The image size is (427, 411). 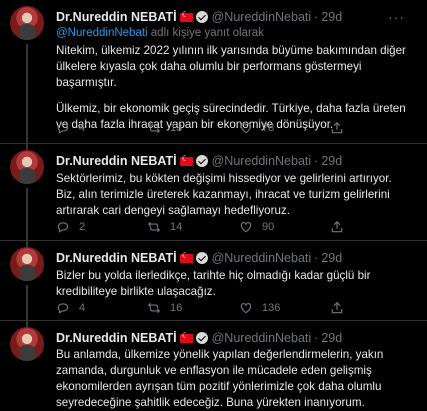 What do you see at coordinates (234, 129) in the screenshot?
I see `tweet-actions: 4 13 78` at bounding box center [234, 129].